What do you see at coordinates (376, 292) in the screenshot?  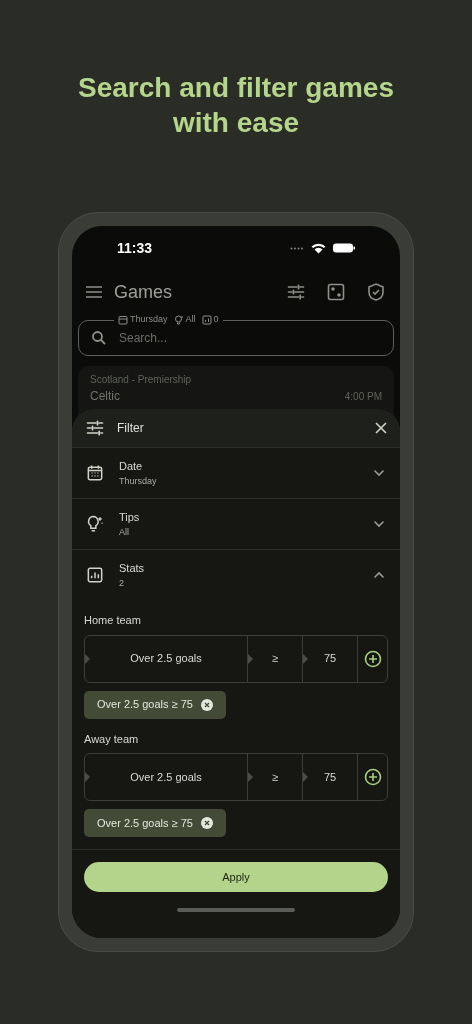 I see `shield-check-icon` at bounding box center [376, 292].